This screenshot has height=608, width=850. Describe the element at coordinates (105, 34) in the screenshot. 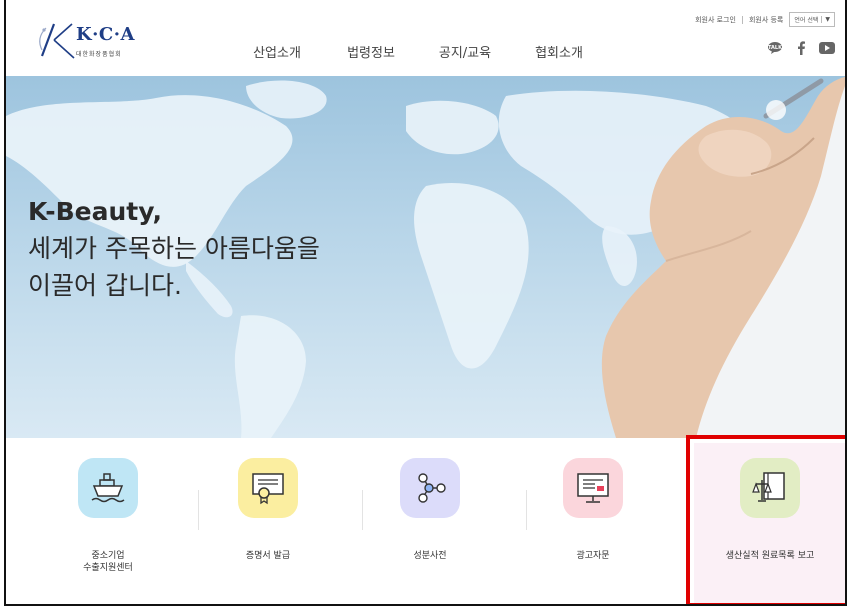

I see `logo-text: K·C·A` at that location.